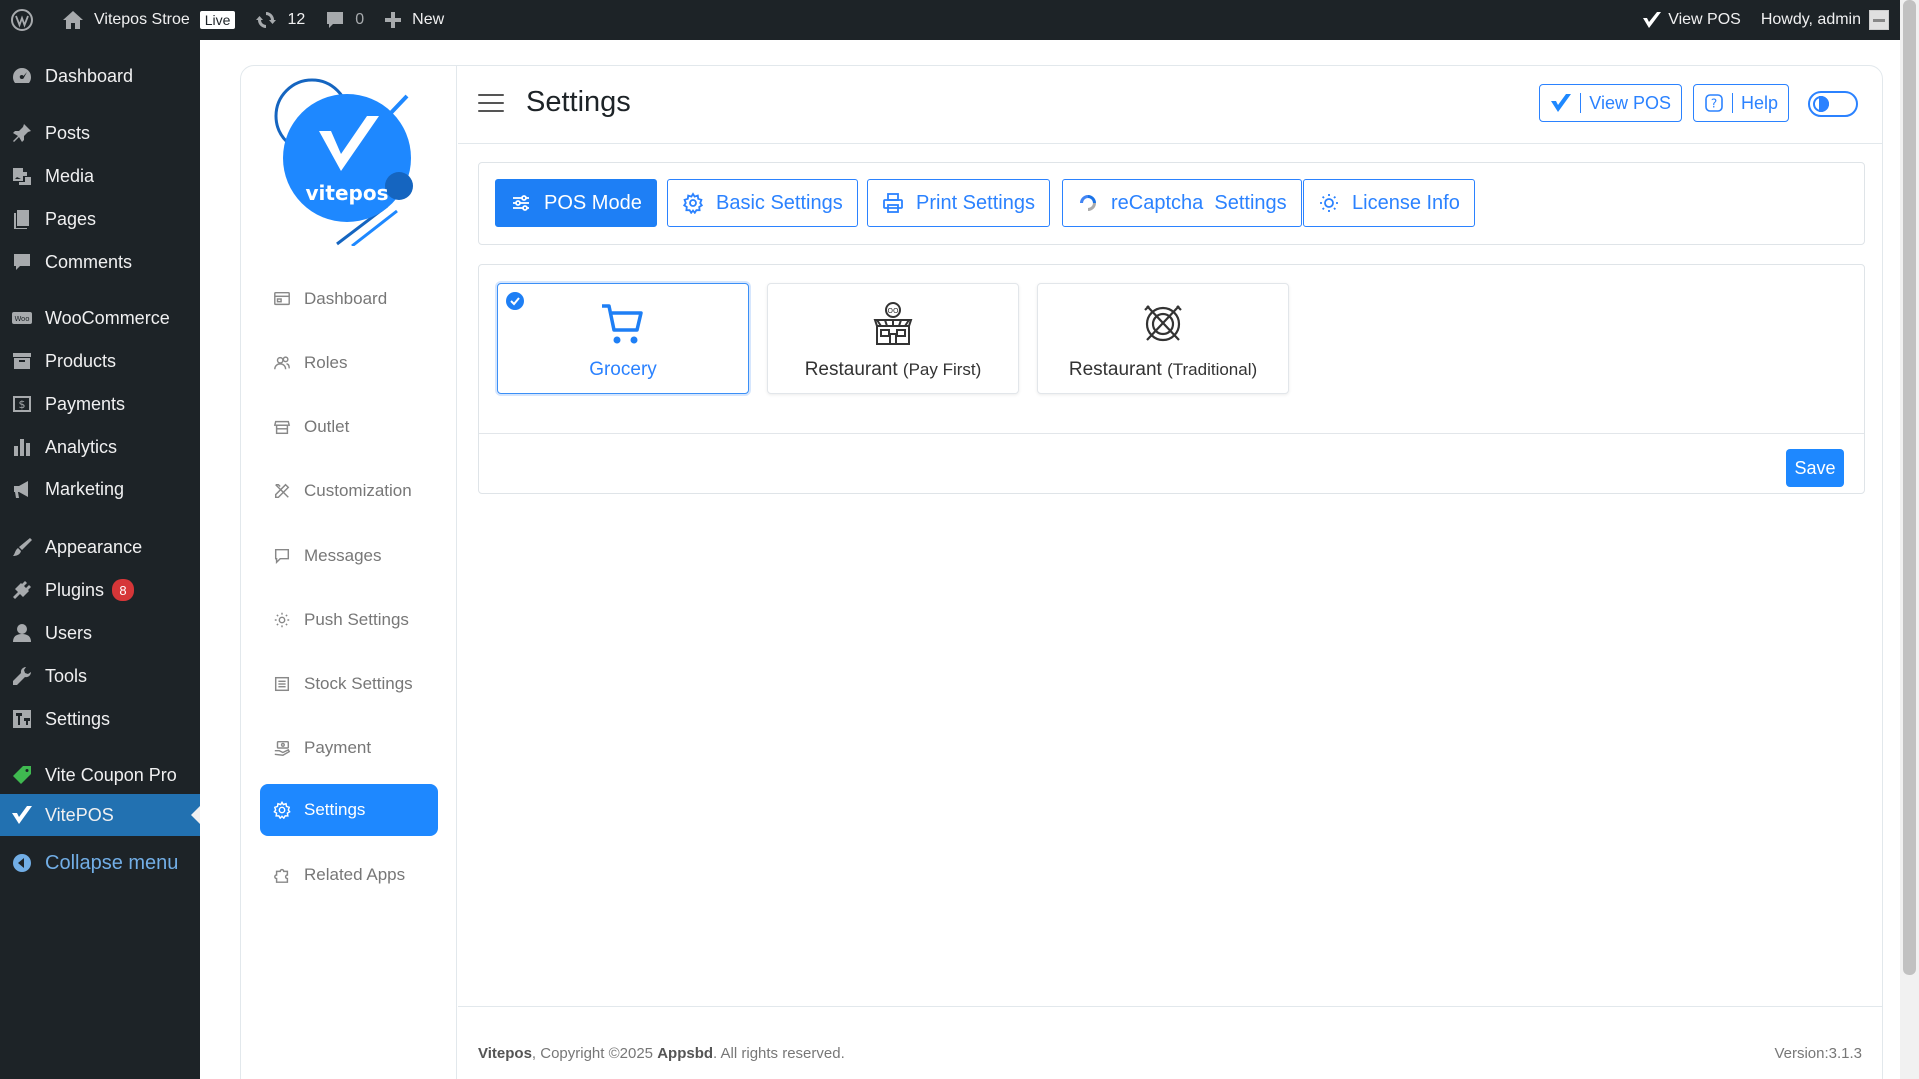 This screenshot has width=1919, height=1079. I want to click on mode-card-restaurant-traditional: Restaurant (Traditional), so click(1163, 338).